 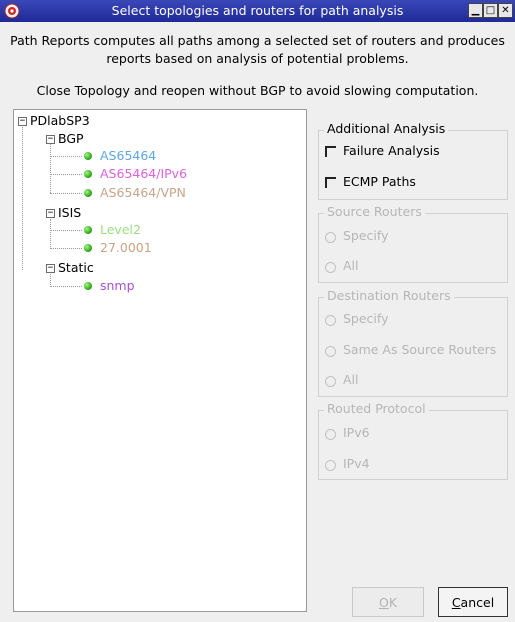 What do you see at coordinates (383, 602) in the screenshot?
I see `ok-mnemonic: O` at bounding box center [383, 602].